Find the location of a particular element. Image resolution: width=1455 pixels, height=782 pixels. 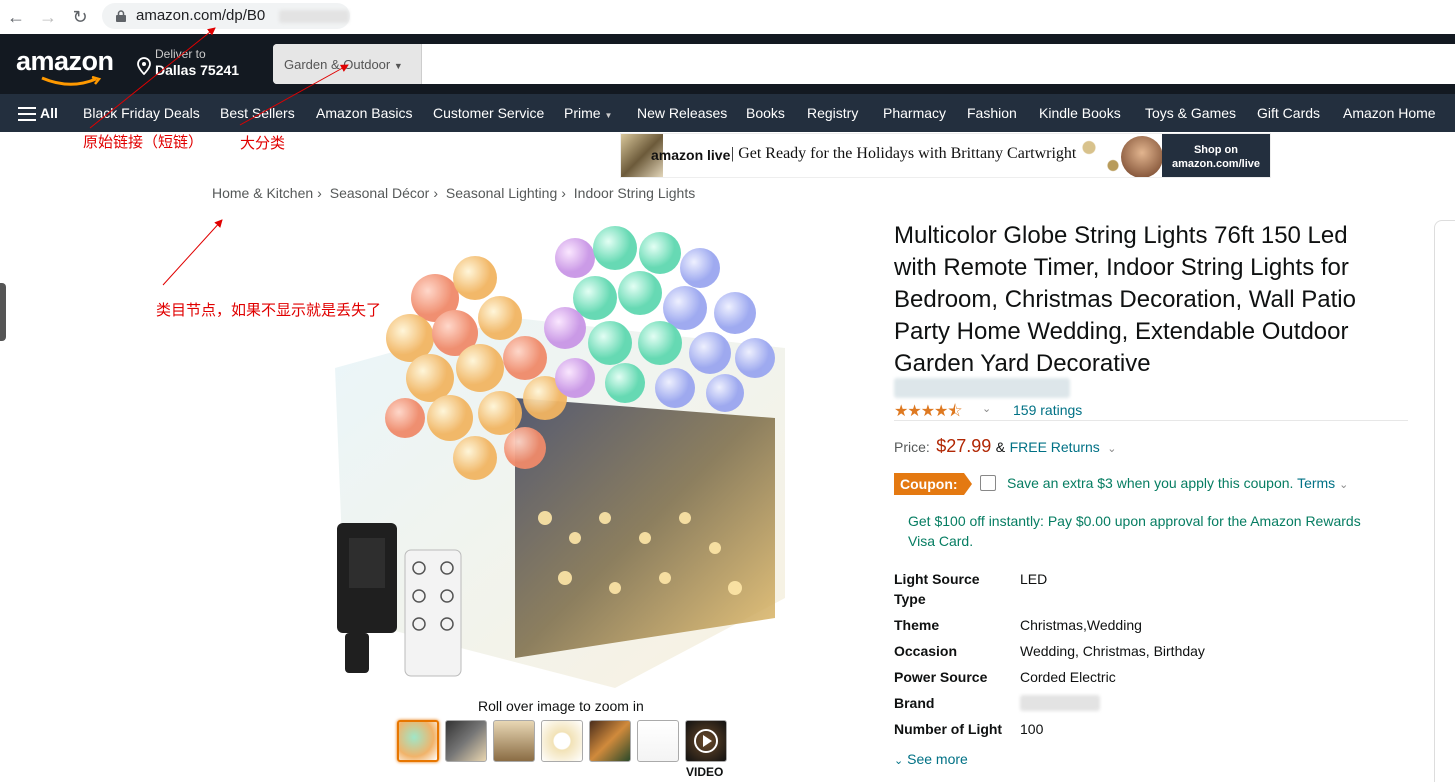

free-returns-link: FREE Returns is located at coordinates (1055, 447).